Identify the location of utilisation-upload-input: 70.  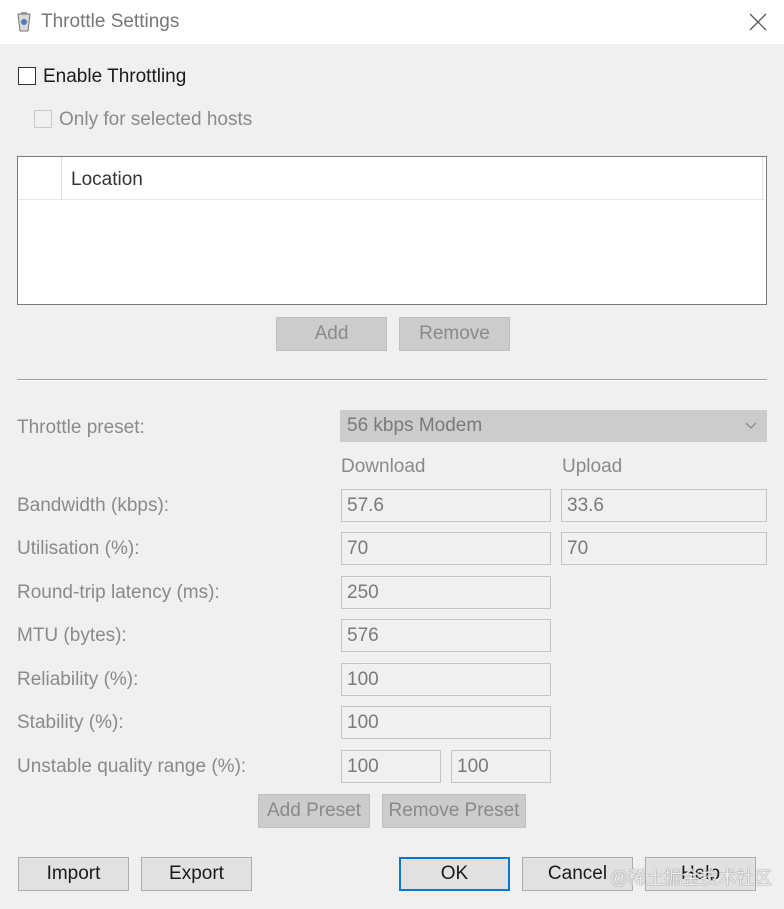
(664, 548).